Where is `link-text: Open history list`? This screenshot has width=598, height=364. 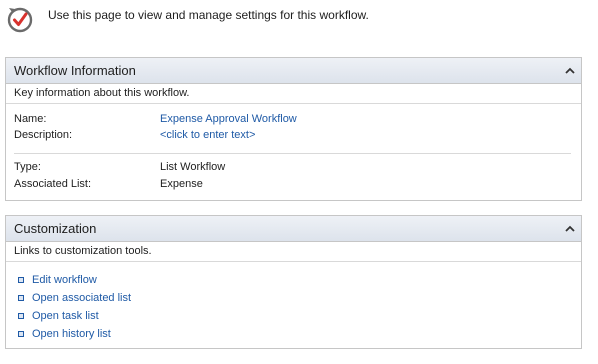 link-text: Open history list is located at coordinates (71, 334).